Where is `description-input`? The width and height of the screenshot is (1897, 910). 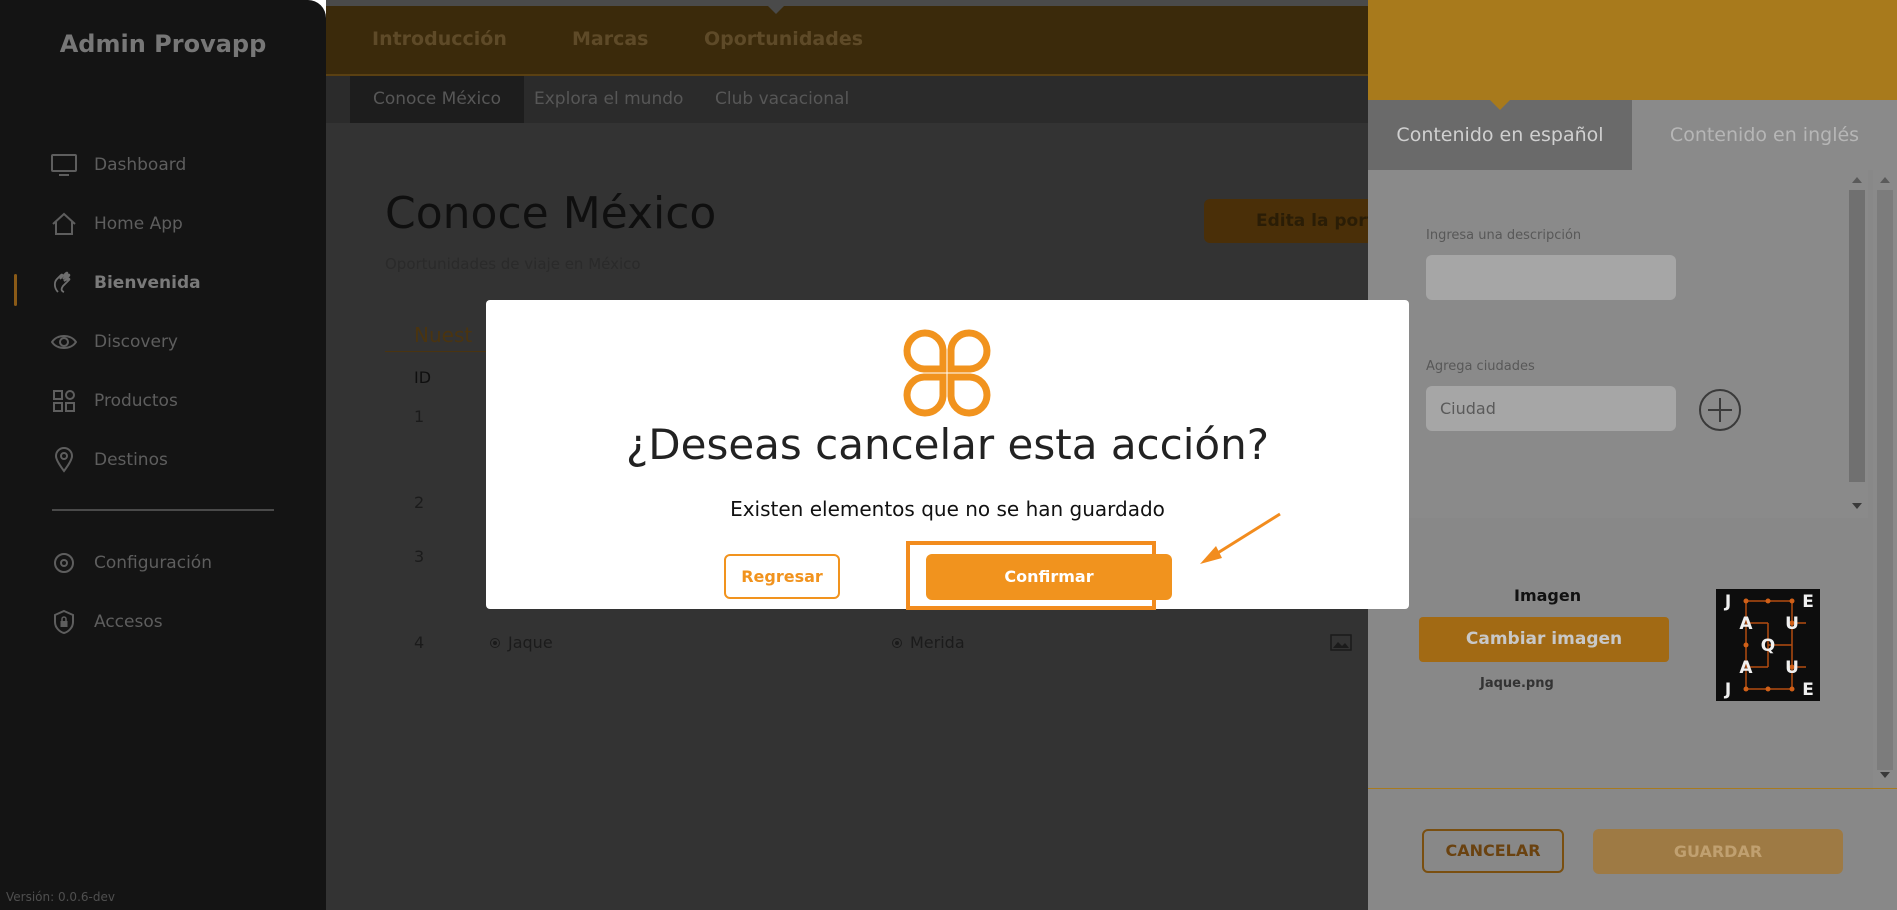
description-input is located at coordinates (1551, 277).